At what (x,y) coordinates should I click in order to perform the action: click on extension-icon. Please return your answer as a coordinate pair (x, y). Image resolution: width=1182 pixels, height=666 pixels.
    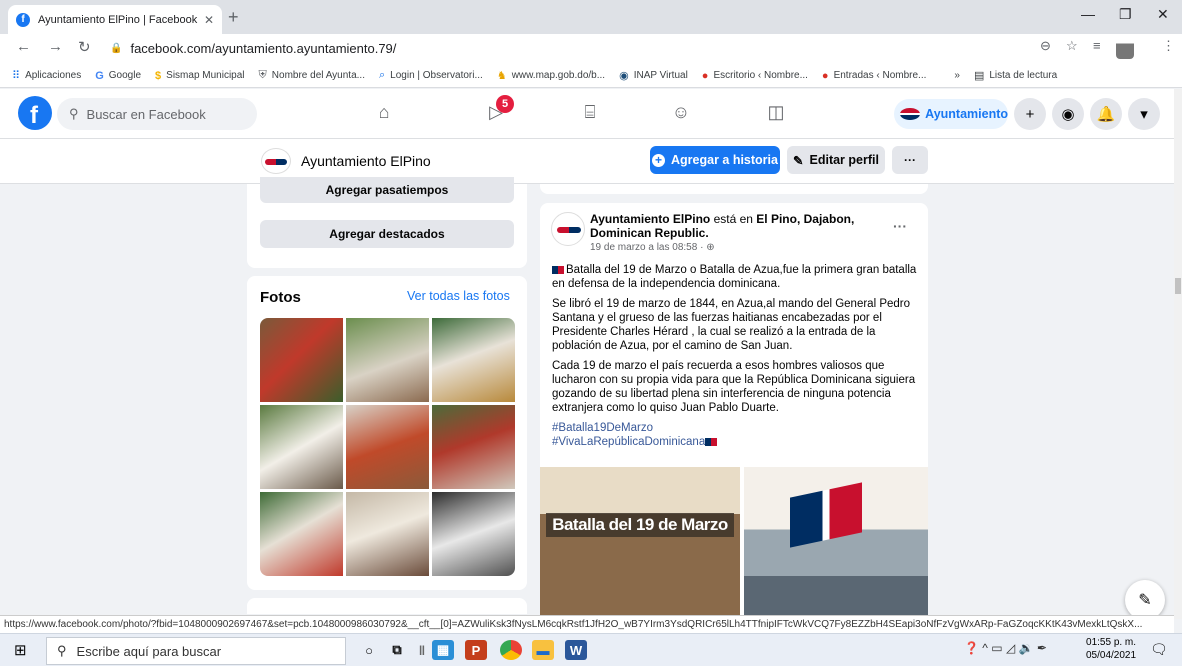
    Looking at the image, I should click on (1125, 48).